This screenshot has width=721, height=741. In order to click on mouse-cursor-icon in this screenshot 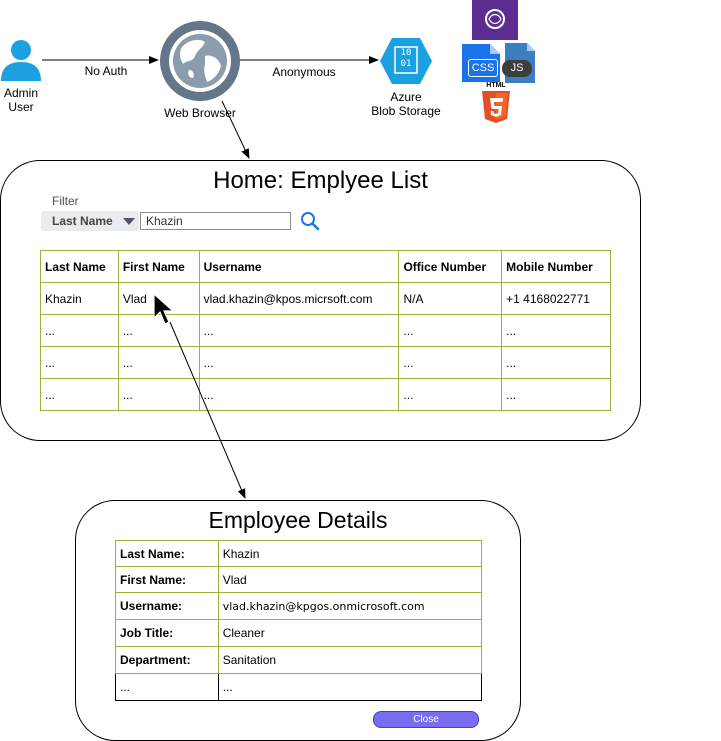, I will do `click(164, 309)`.